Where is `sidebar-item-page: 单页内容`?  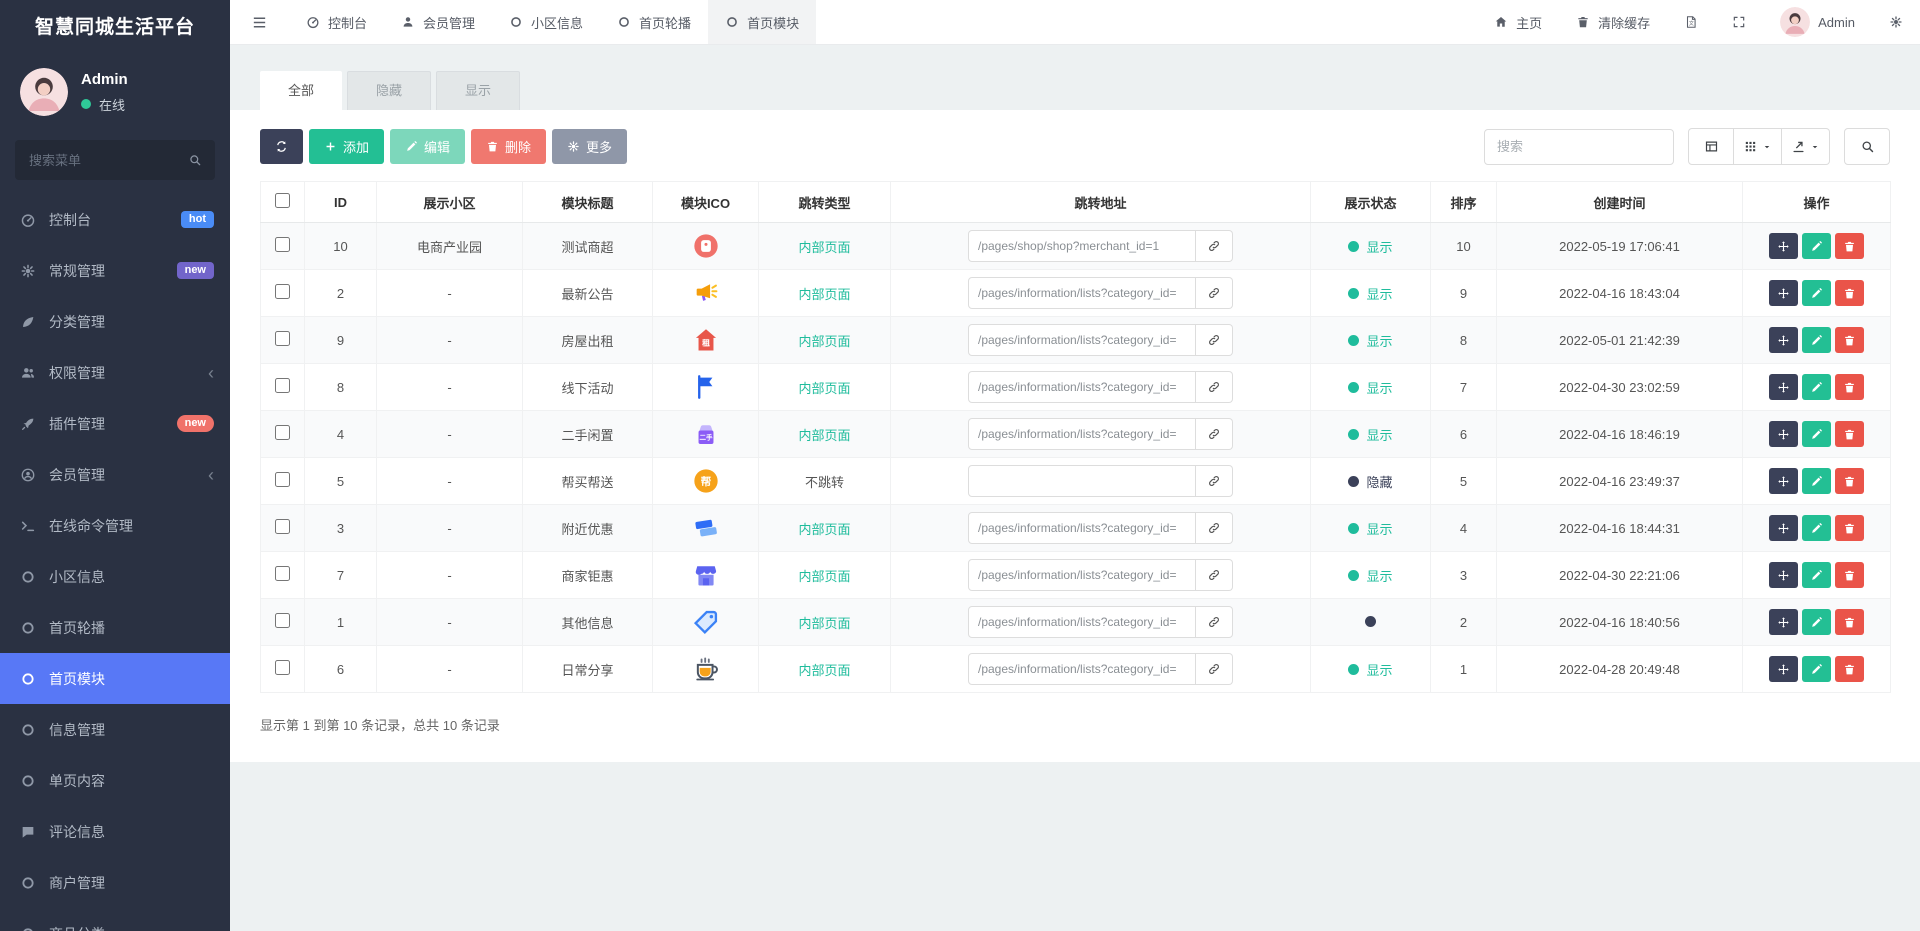 sidebar-item-page: 单页内容 is located at coordinates (115, 780).